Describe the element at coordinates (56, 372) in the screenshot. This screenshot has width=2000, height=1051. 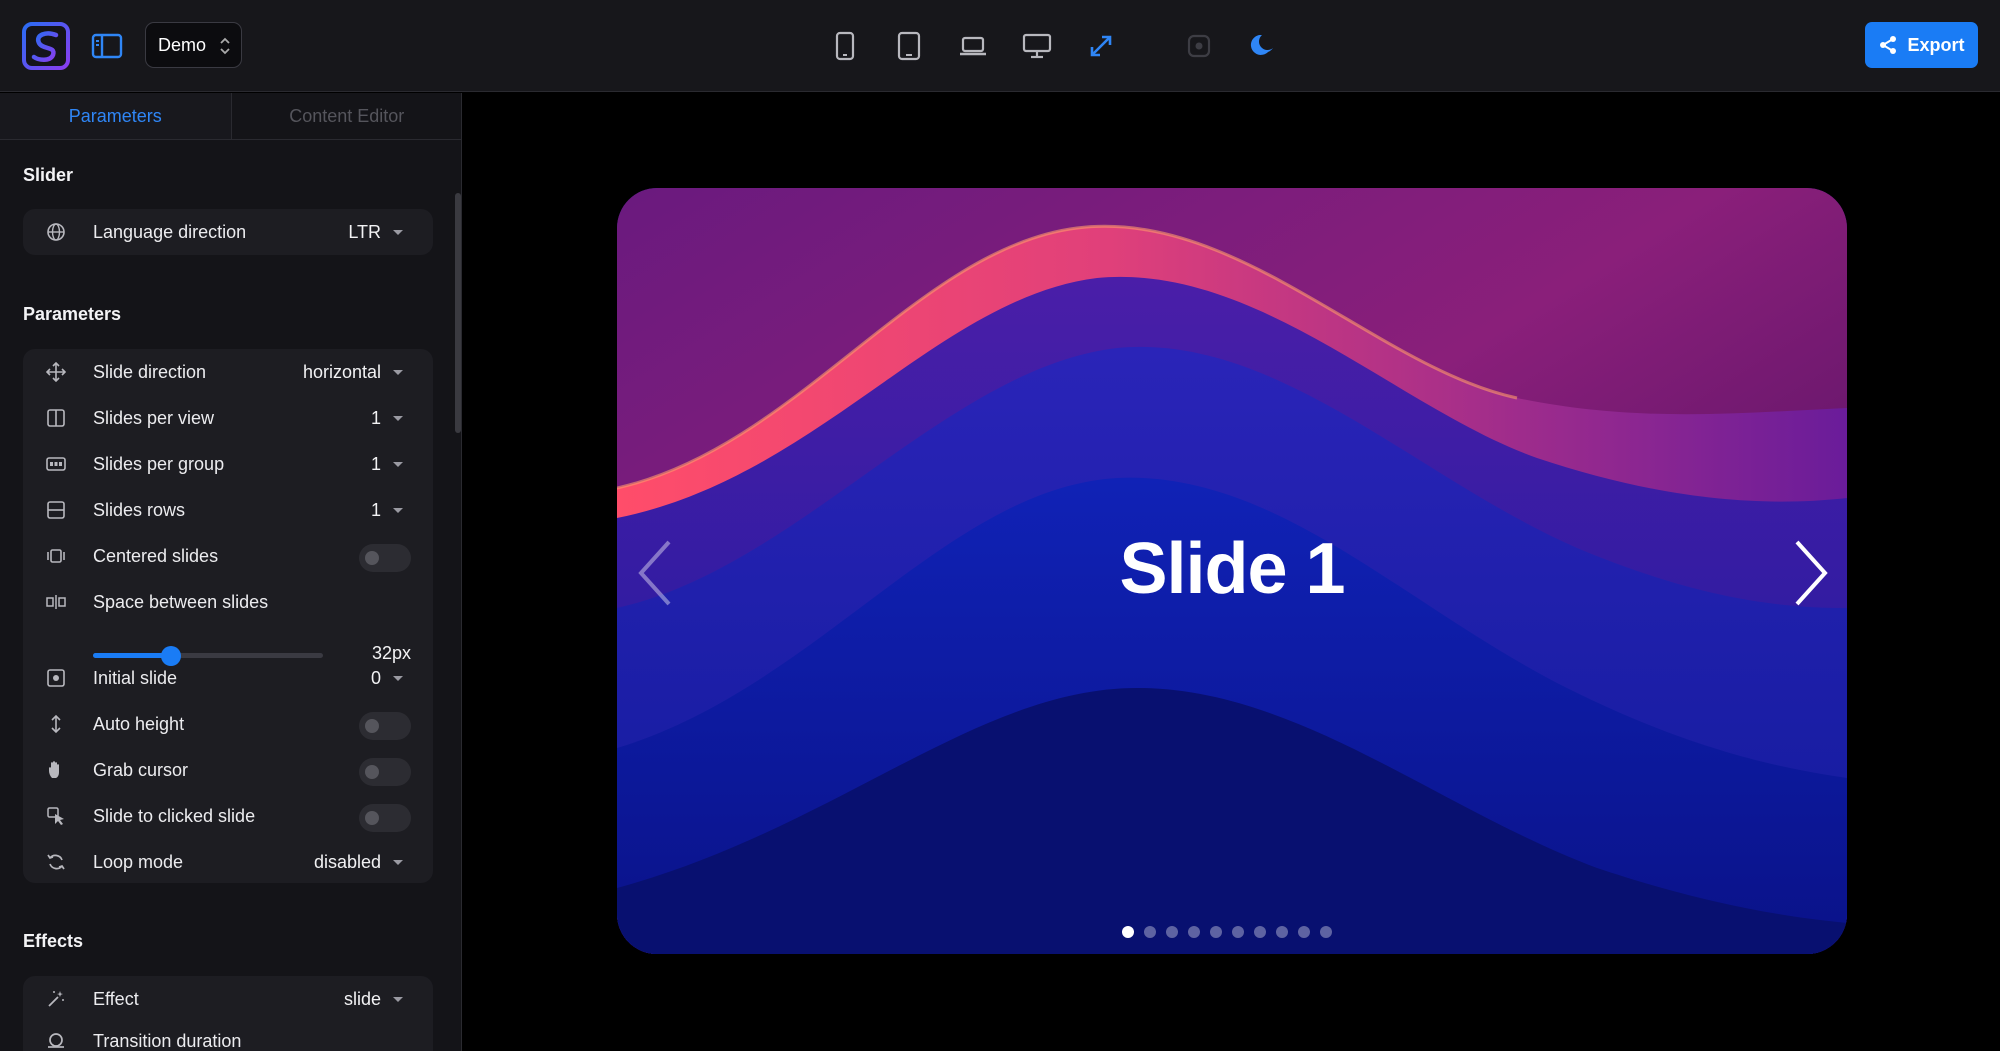
I see `move-arrows-icon` at that location.